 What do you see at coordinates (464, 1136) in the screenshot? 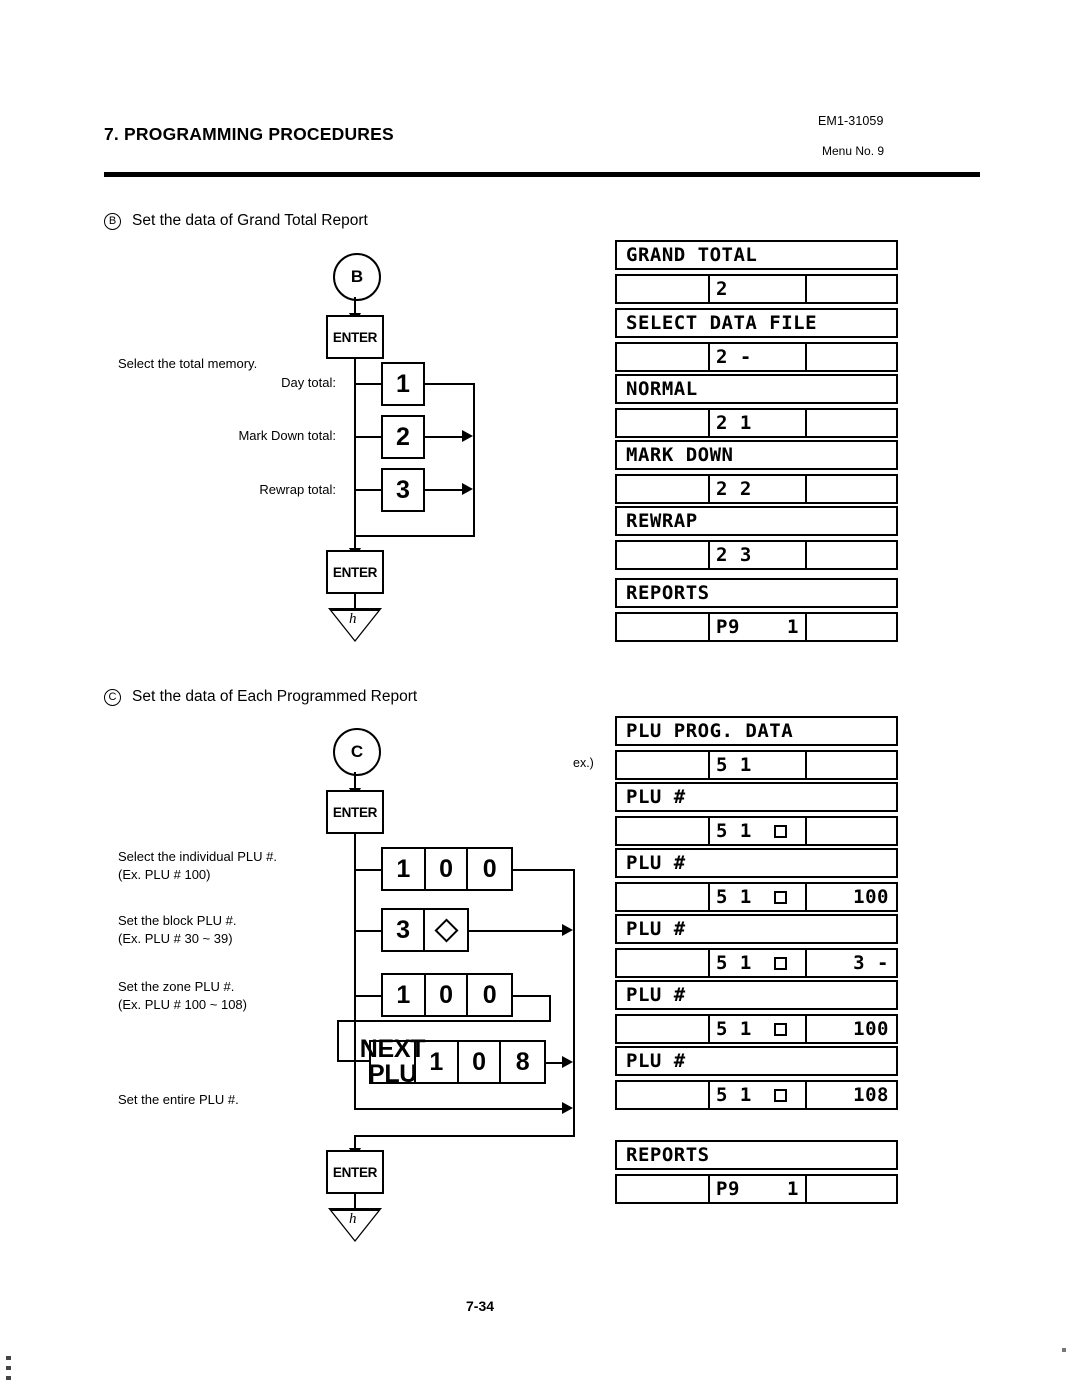
I see `connector-c-merge` at bounding box center [464, 1136].